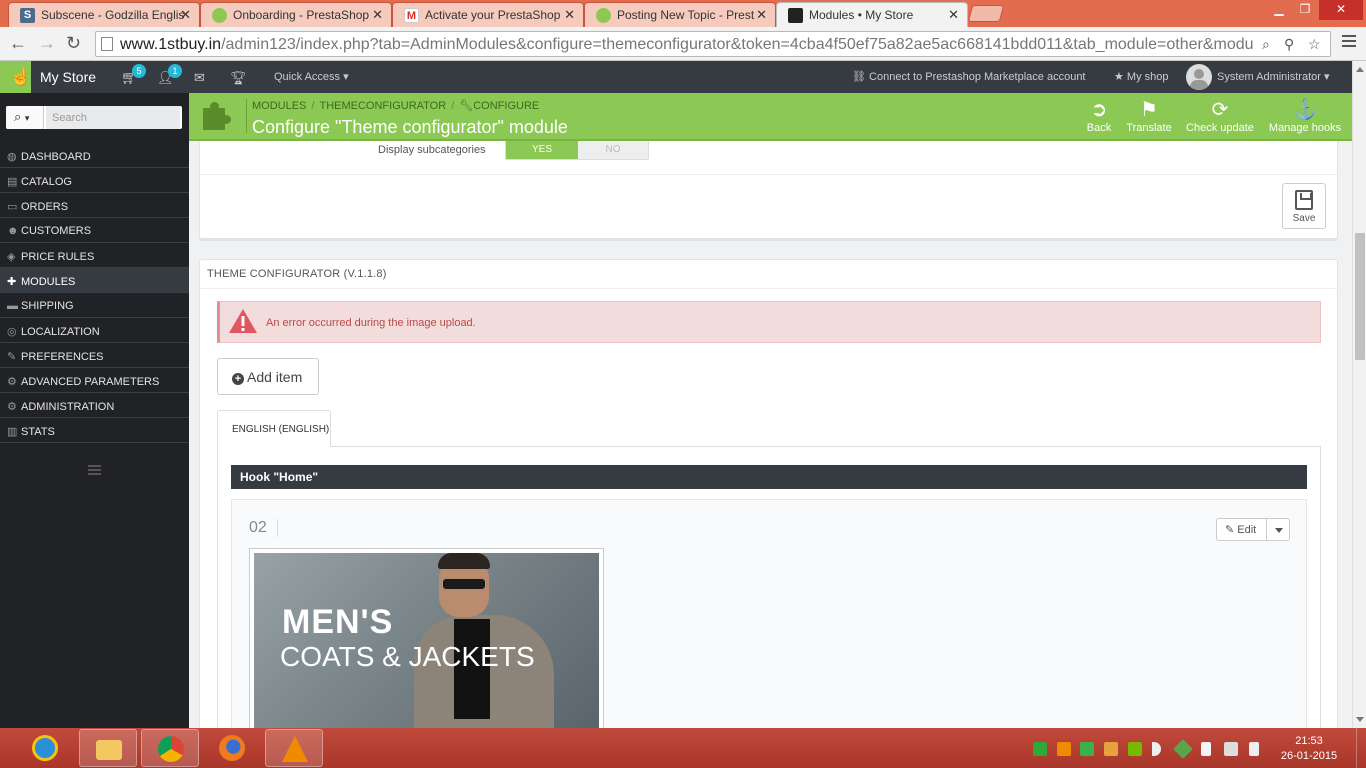  I want to click on speaker-icon, so click(1254, 749).